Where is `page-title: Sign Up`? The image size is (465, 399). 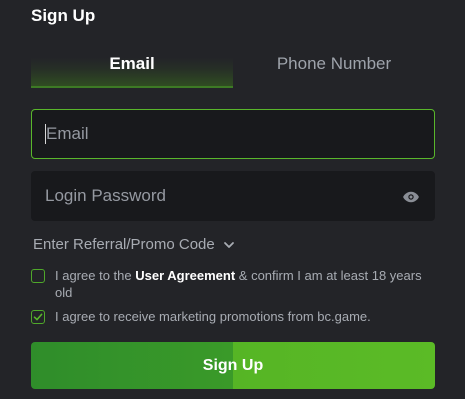 page-title: Sign Up is located at coordinates (63, 15).